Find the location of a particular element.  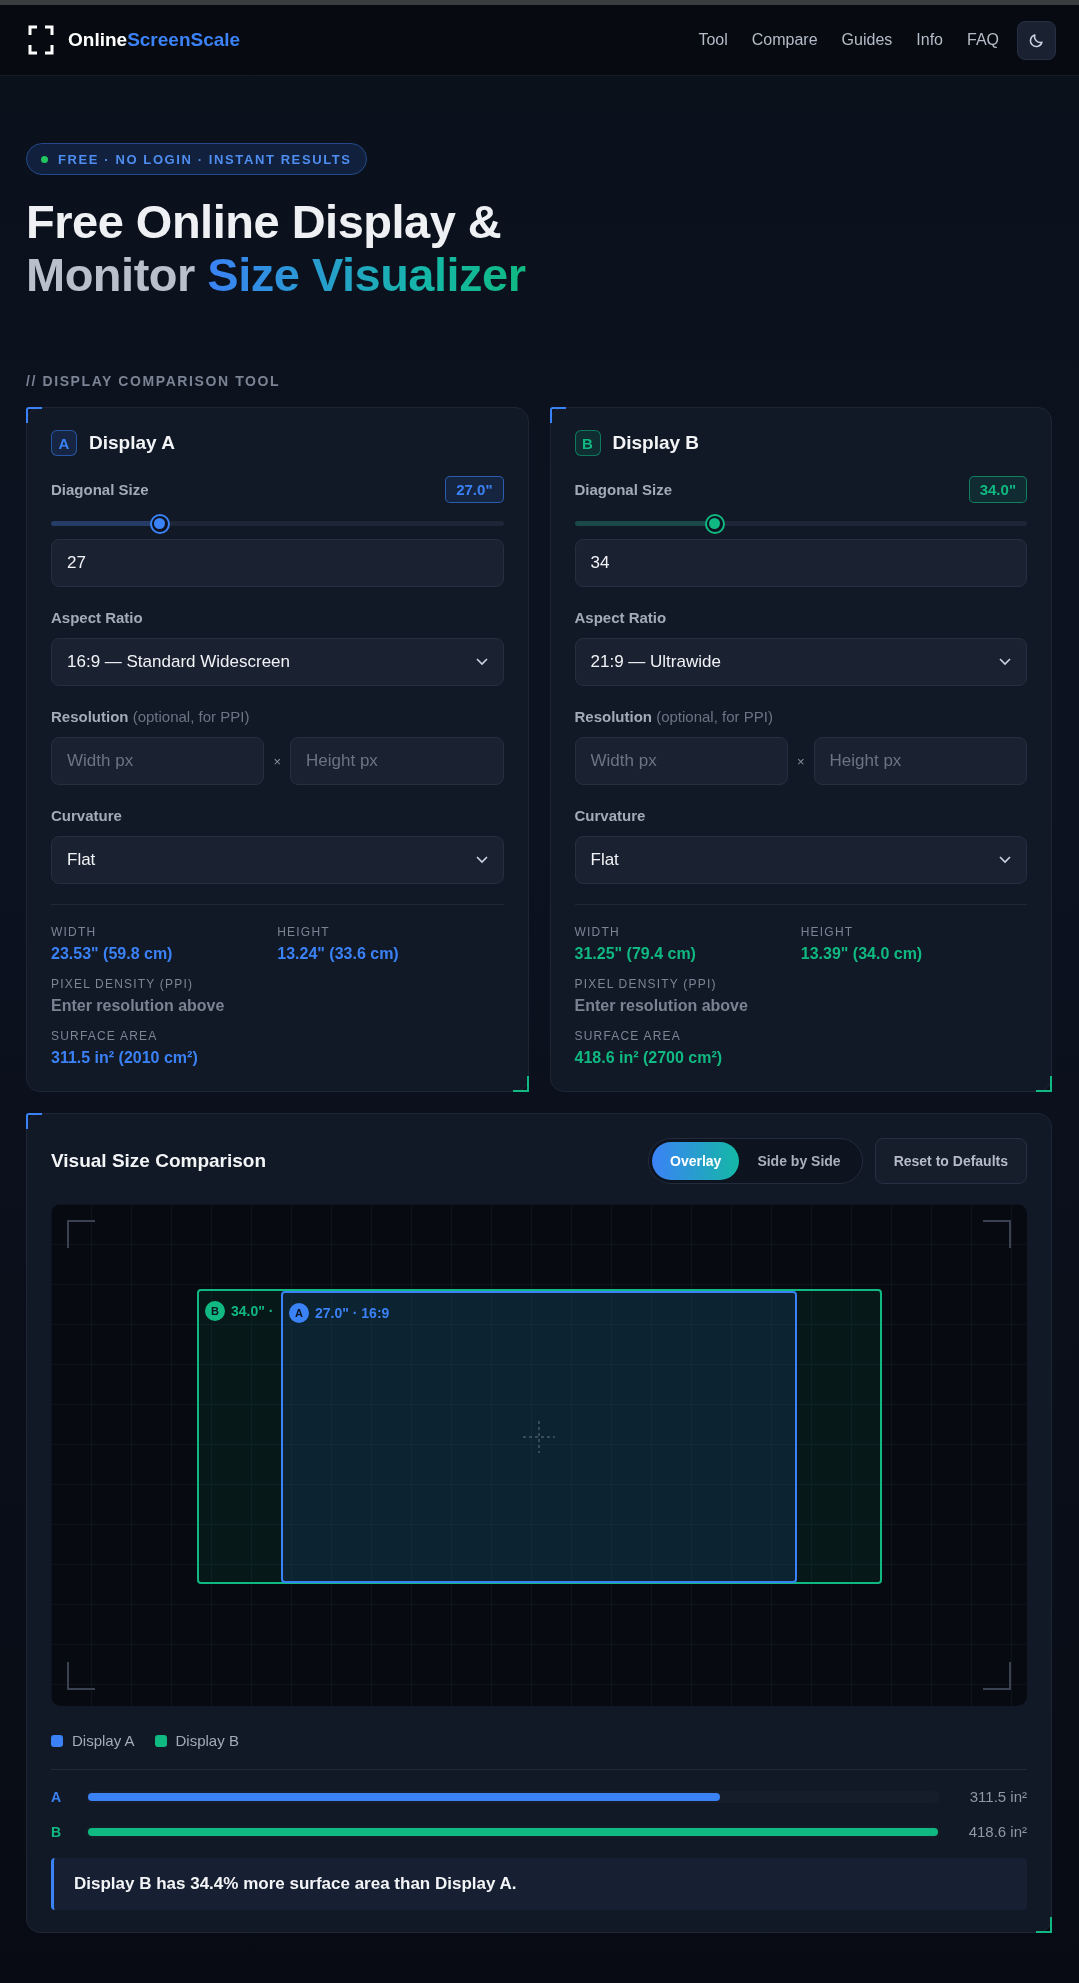

area-reading: 311.5 in² is located at coordinates (997, 1796).